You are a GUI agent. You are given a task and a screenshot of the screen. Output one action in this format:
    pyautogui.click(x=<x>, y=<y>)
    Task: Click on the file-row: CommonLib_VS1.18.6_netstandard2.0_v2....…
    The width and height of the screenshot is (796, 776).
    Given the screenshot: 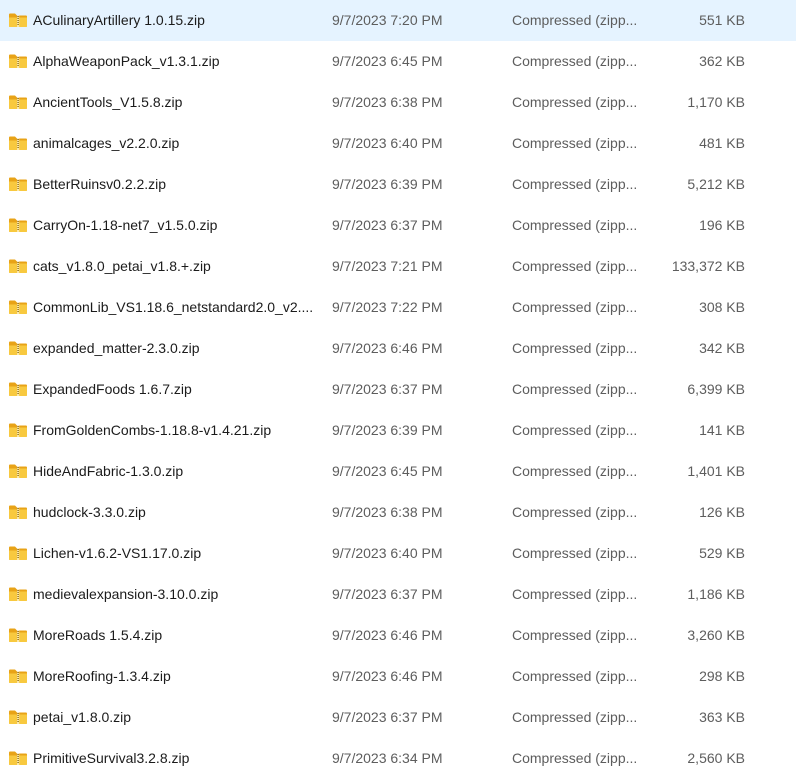 What is the action you would take?
    pyautogui.click(x=398, y=307)
    